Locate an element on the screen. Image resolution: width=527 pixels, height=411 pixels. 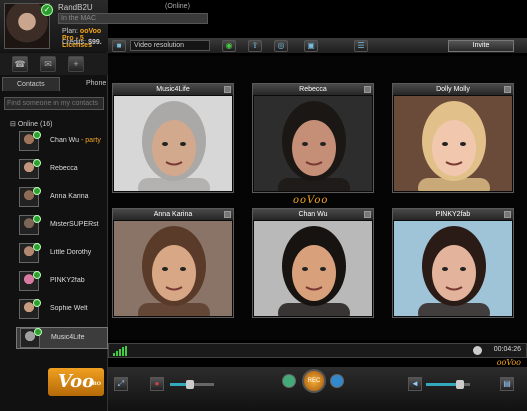
share-icon: ⇪ is located at coordinates (255, 46).